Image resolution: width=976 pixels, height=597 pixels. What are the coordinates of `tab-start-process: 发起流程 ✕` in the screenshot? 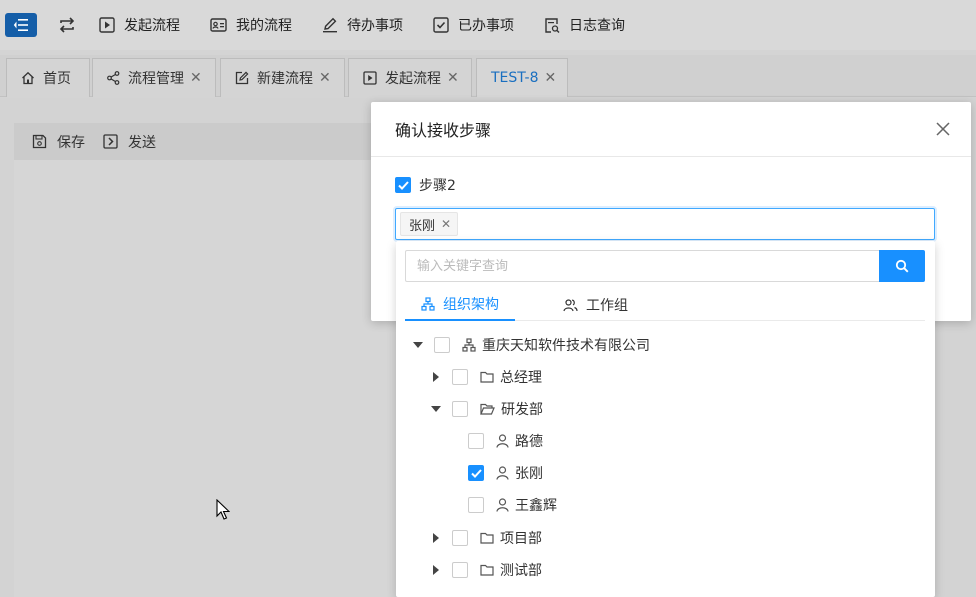 It's located at (410, 77).